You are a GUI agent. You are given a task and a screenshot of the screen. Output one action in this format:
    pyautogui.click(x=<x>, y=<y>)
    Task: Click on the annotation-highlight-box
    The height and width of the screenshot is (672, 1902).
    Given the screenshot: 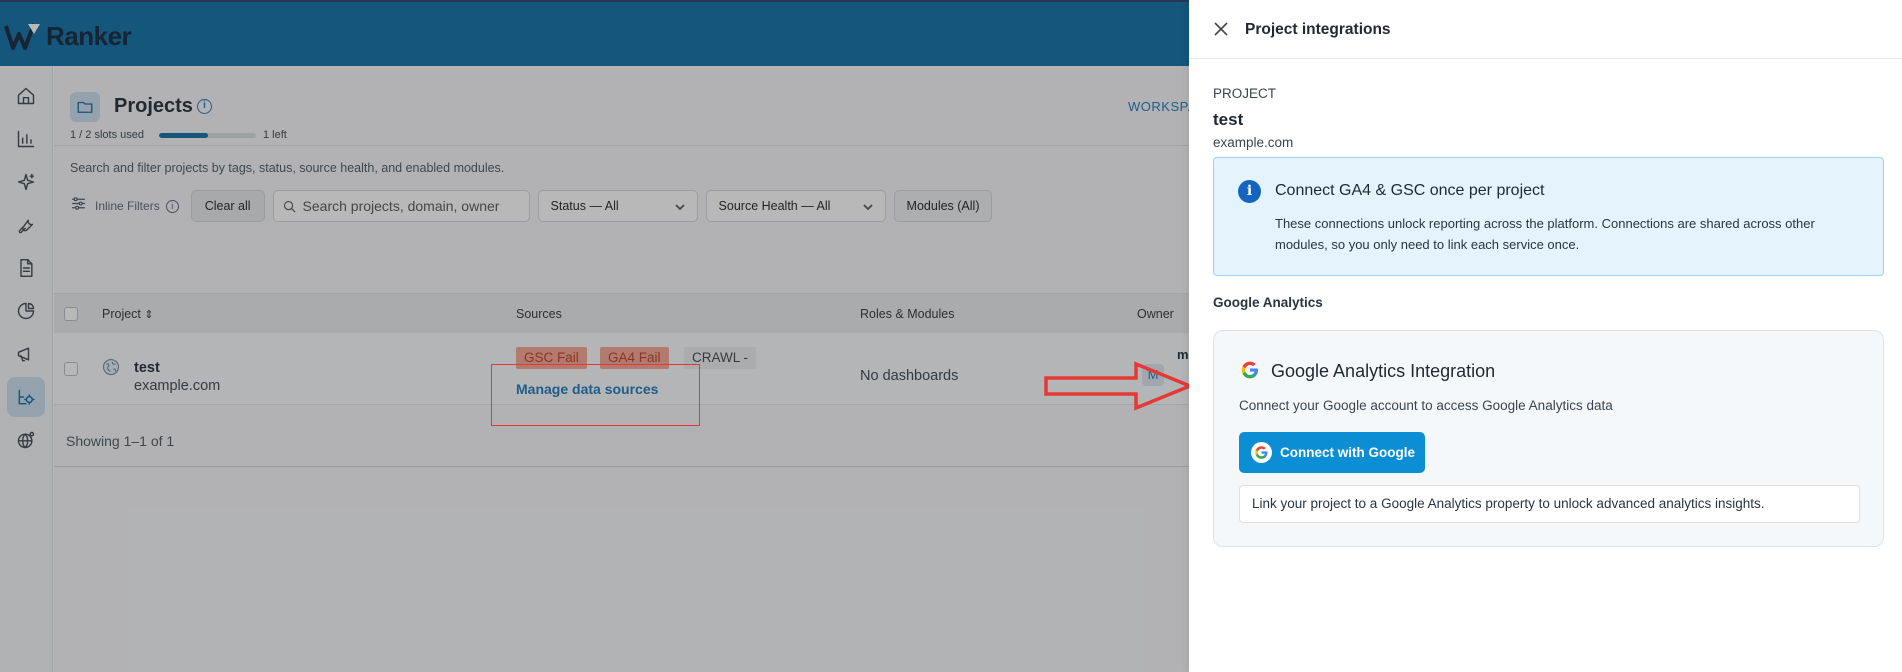 What is the action you would take?
    pyautogui.click(x=595, y=395)
    